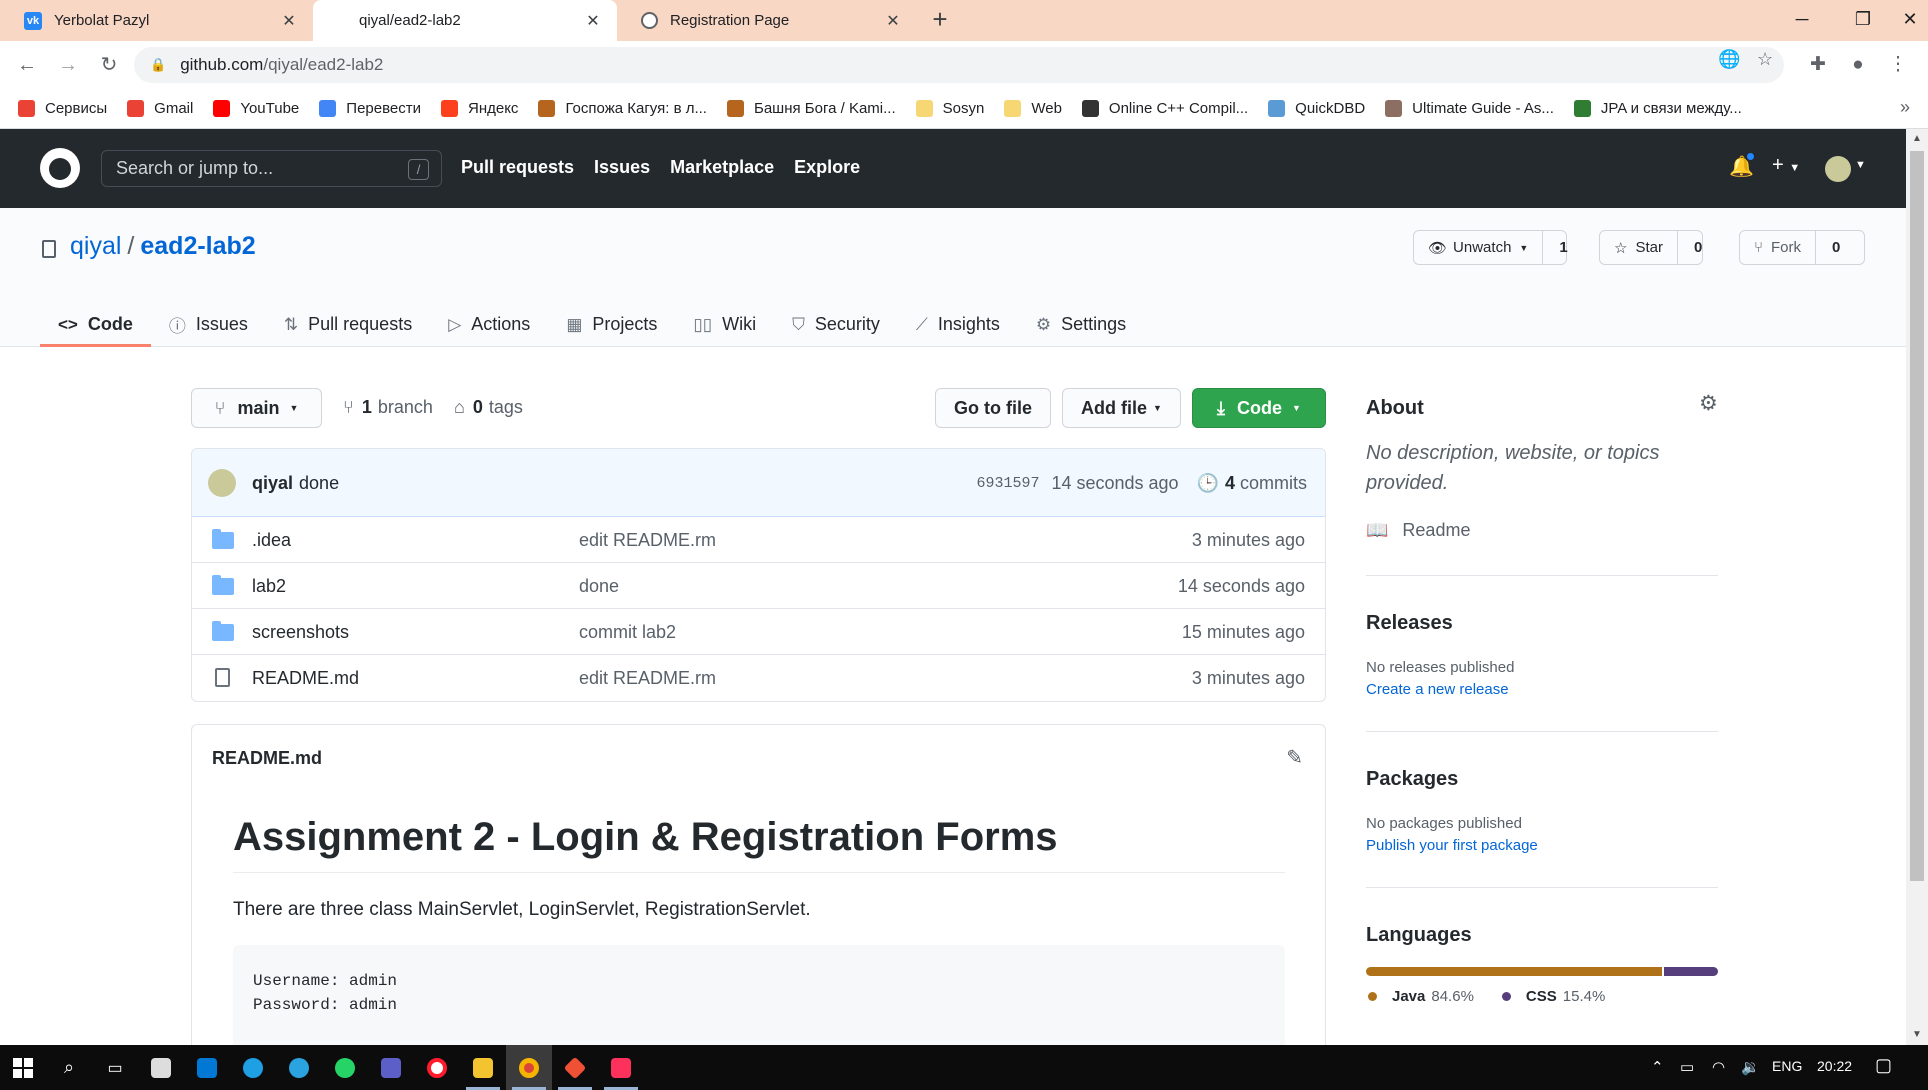 This screenshot has height=1090, width=1928. I want to click on bookmark-item: Sosyn, so click(949, 108).